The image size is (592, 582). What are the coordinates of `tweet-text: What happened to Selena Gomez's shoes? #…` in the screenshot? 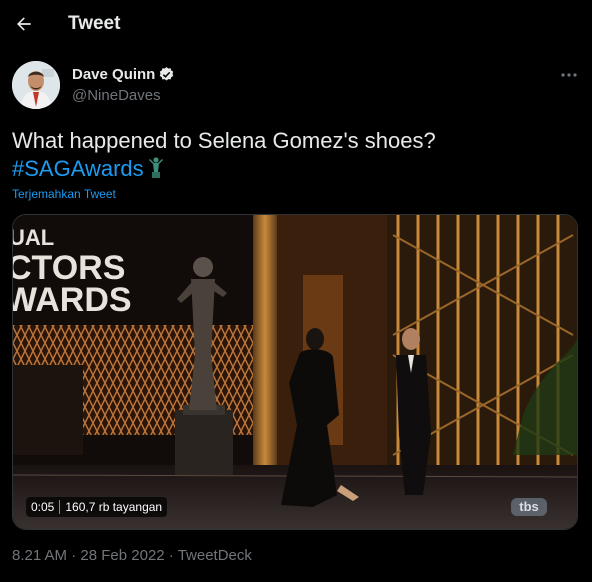 It's located at (292, 155).